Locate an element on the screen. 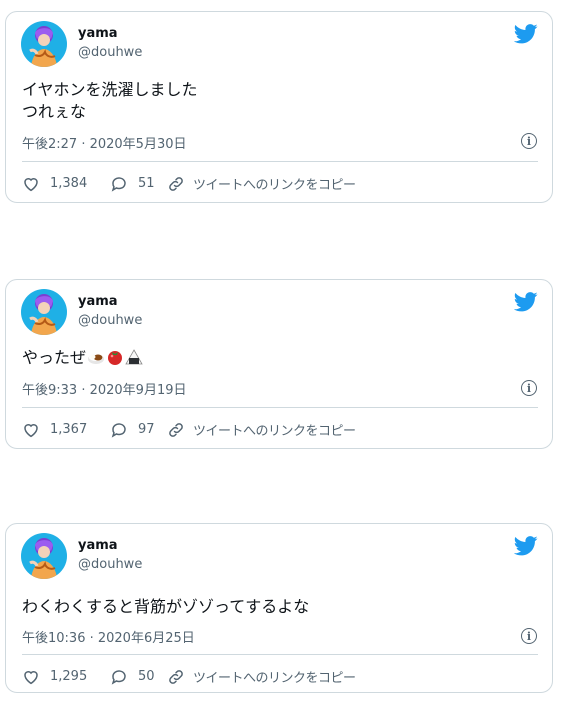  reply-button: 51 is located at coordinates (138, 184).